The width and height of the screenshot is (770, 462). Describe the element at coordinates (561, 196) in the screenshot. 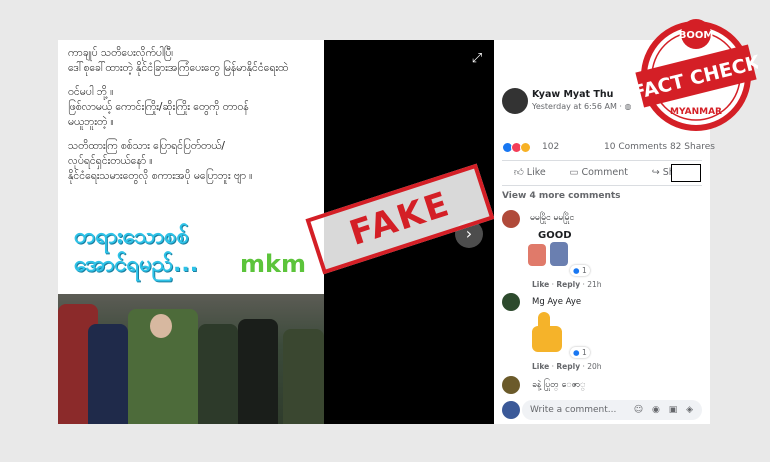

I see `view-more-comments: View 4 more comments` at that location.